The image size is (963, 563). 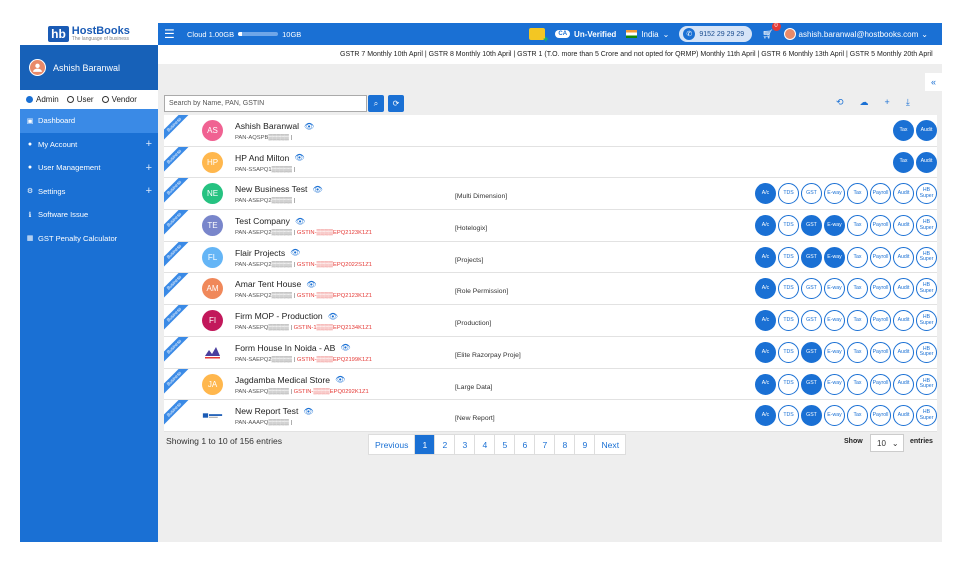 I want to click on company-name: Amar Tent House 👁︎, so click(x=303, y=284).